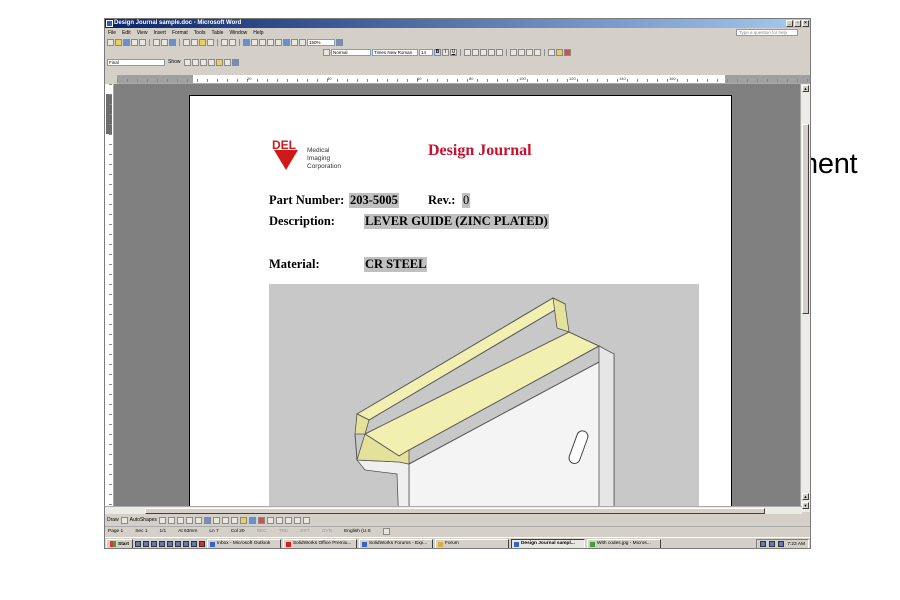 This screenshot has width=900, height=600. What do you see at coordinates (169, 544) in the screenshot?
I see `quicklaunch-word-icon` at bounding box center [169, 544].